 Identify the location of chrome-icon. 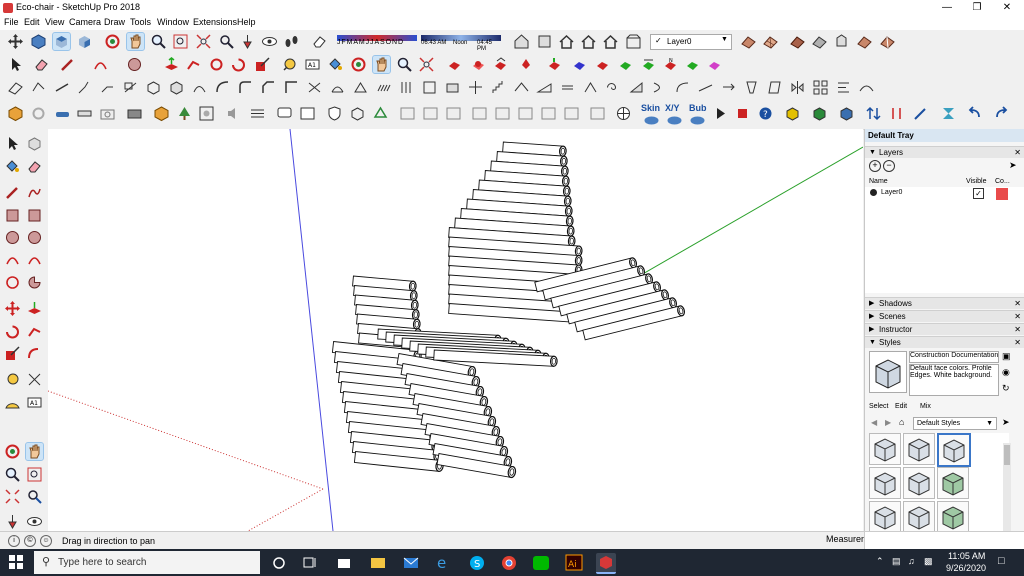
(509, 562).